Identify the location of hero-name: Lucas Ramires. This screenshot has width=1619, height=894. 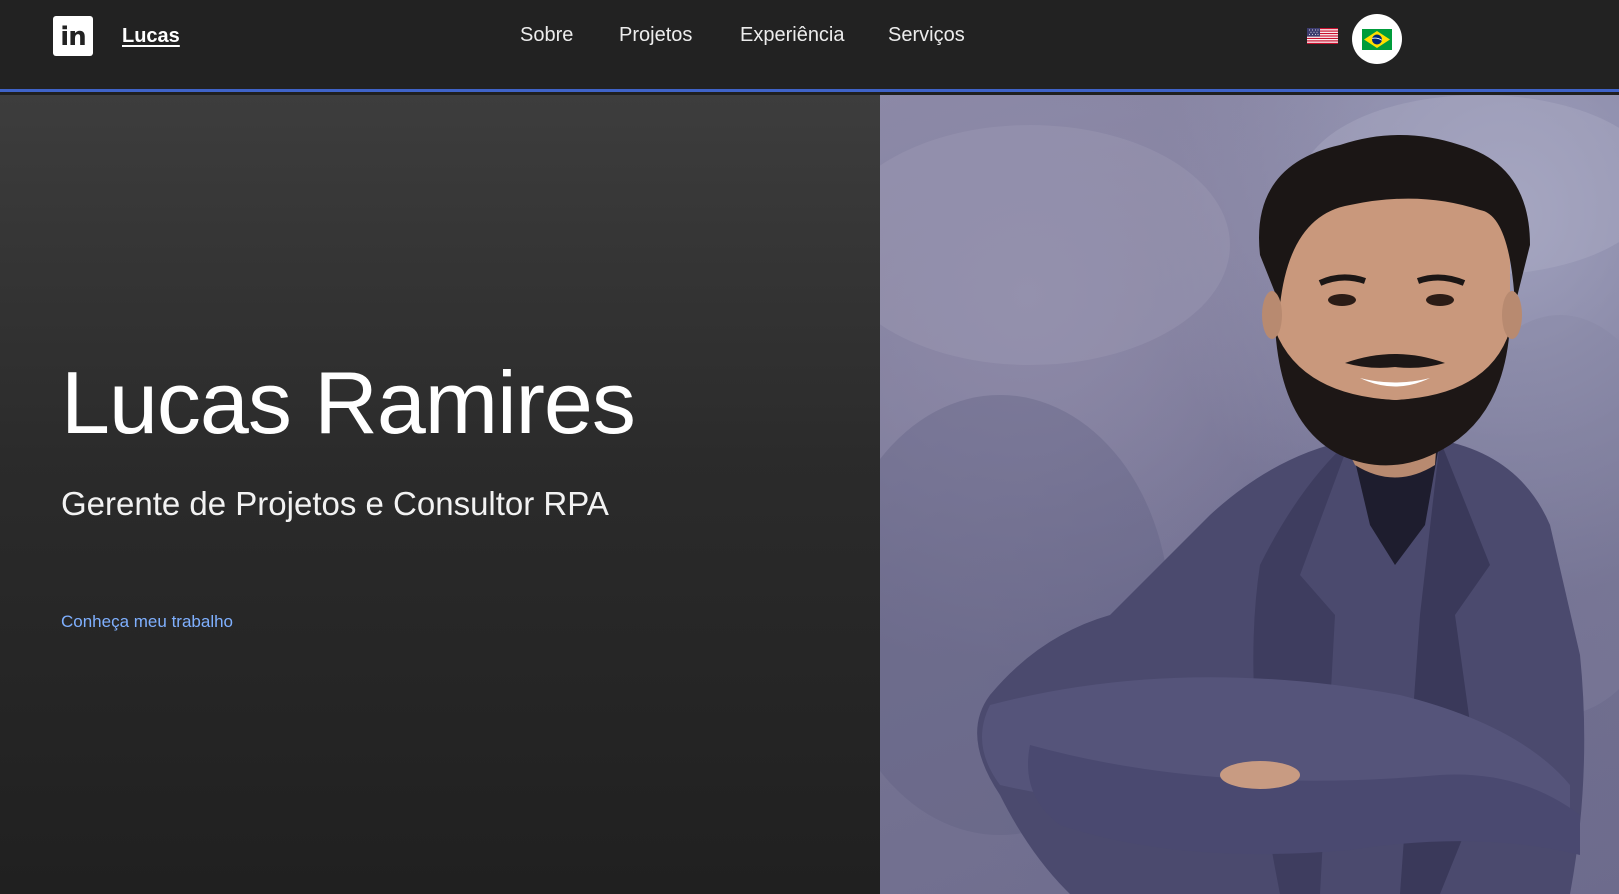
(348, 402).